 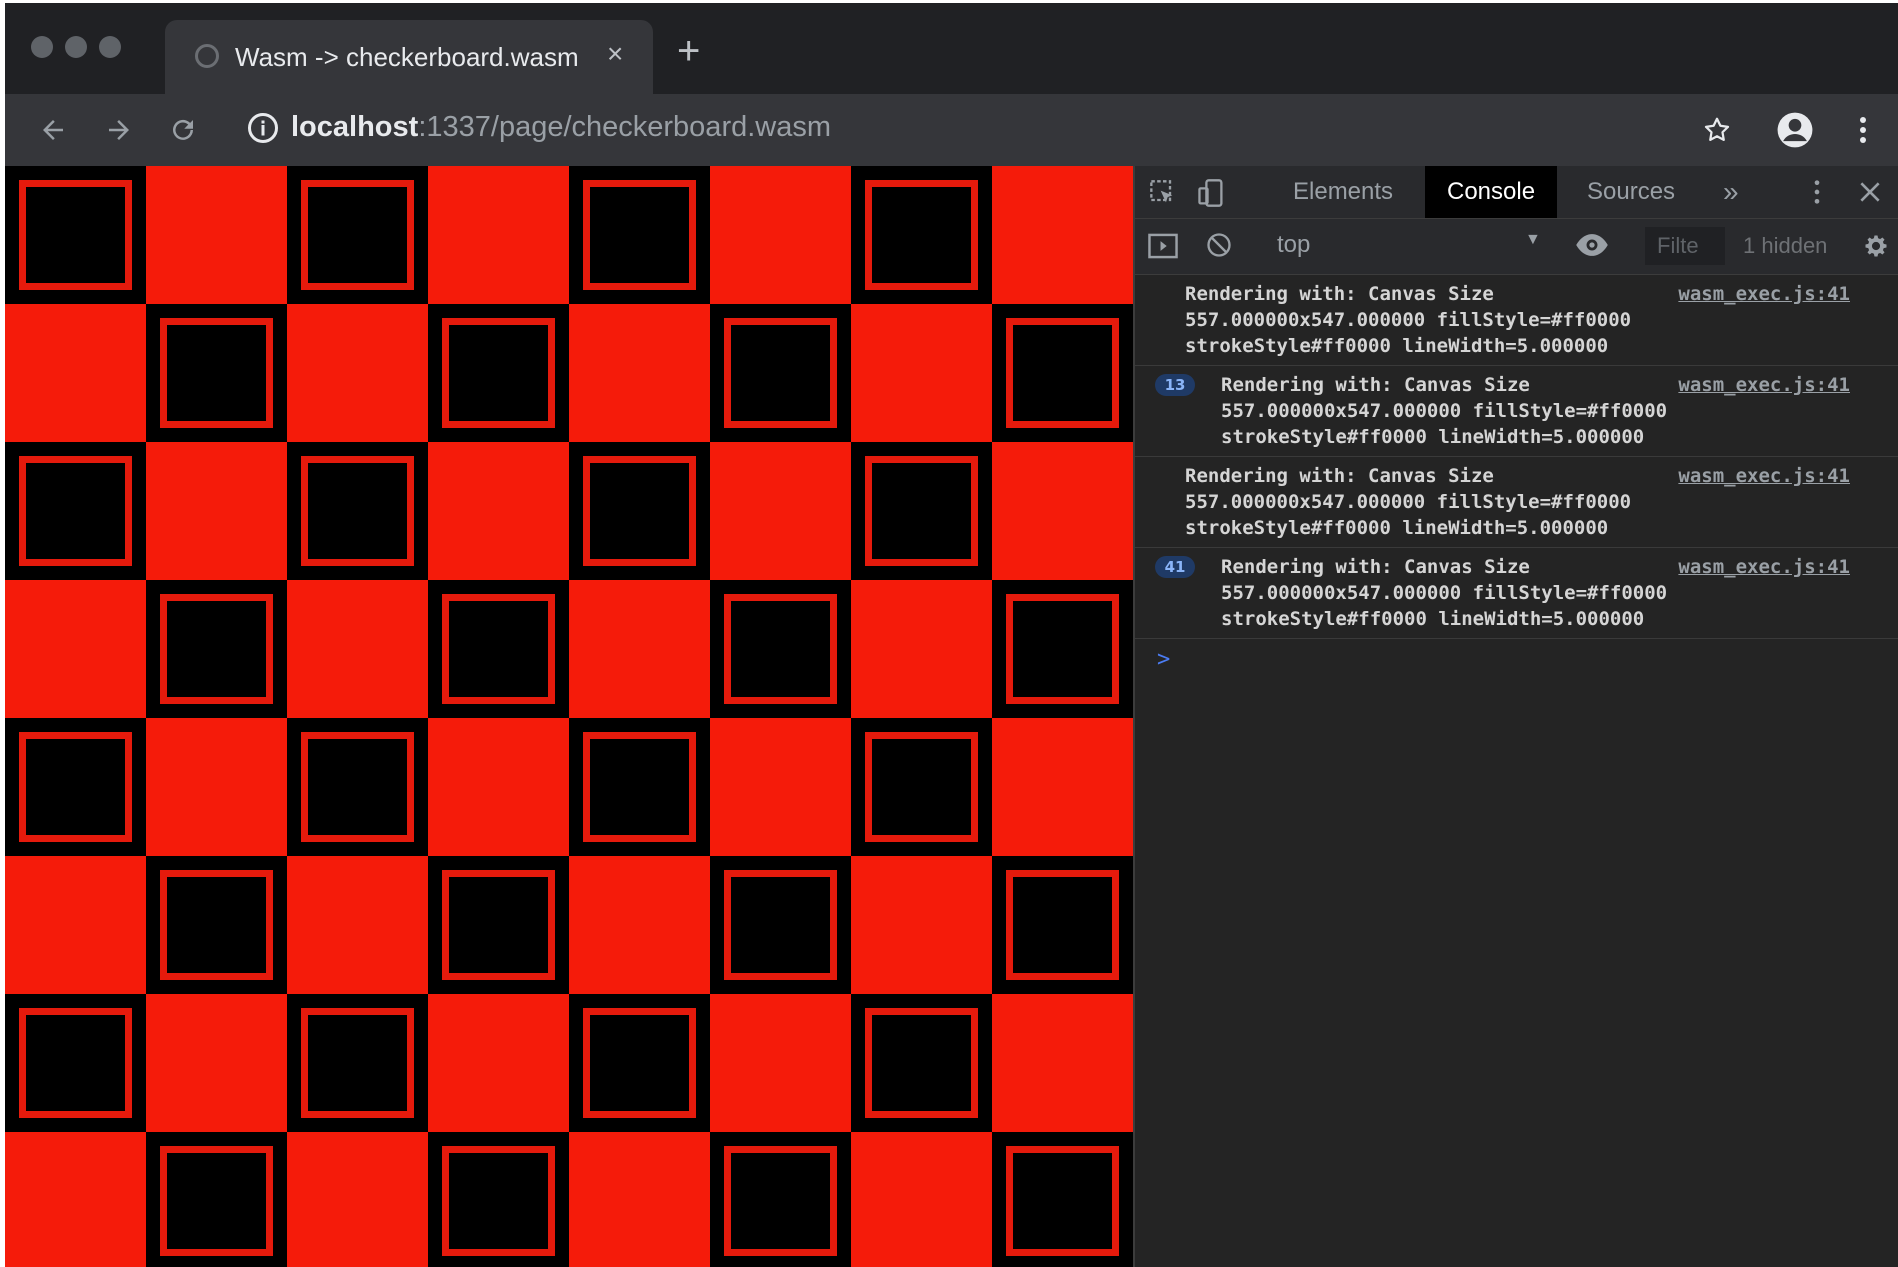 What do you see at coordinates (1785, 245) in the screenshot?
I see `hidden-count: 1 hidden` at bounding box center [1785, 245].